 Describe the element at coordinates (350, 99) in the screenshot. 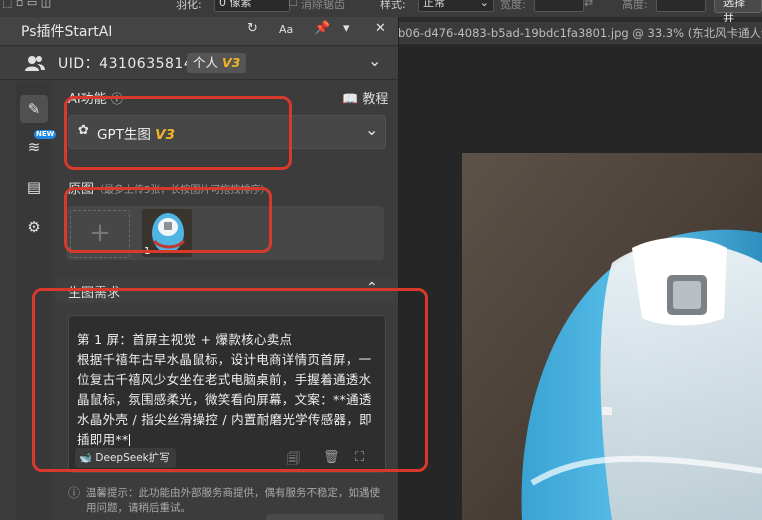

I see `book-icon: 📖` at that location.